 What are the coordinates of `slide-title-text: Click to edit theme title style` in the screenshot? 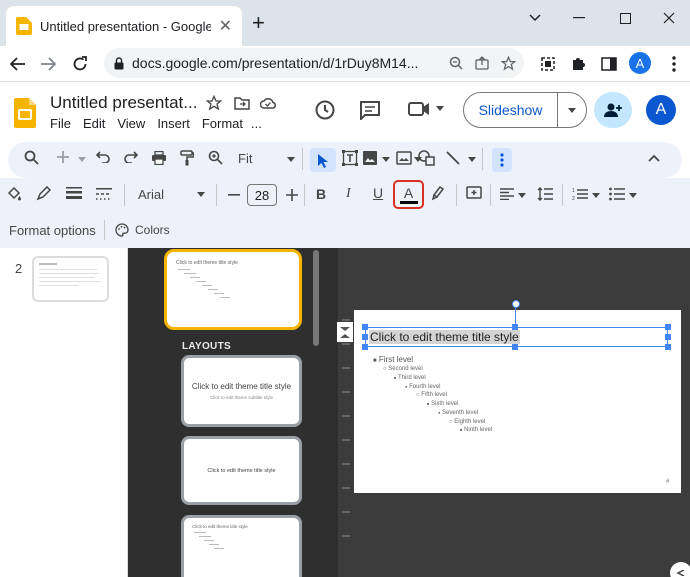 It's located at (444, 337).